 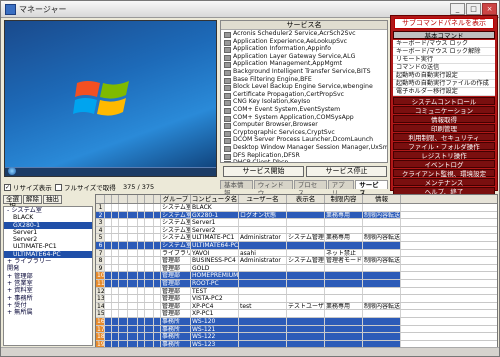 I want to click on close-button: ×, so click(x=489, y=9).